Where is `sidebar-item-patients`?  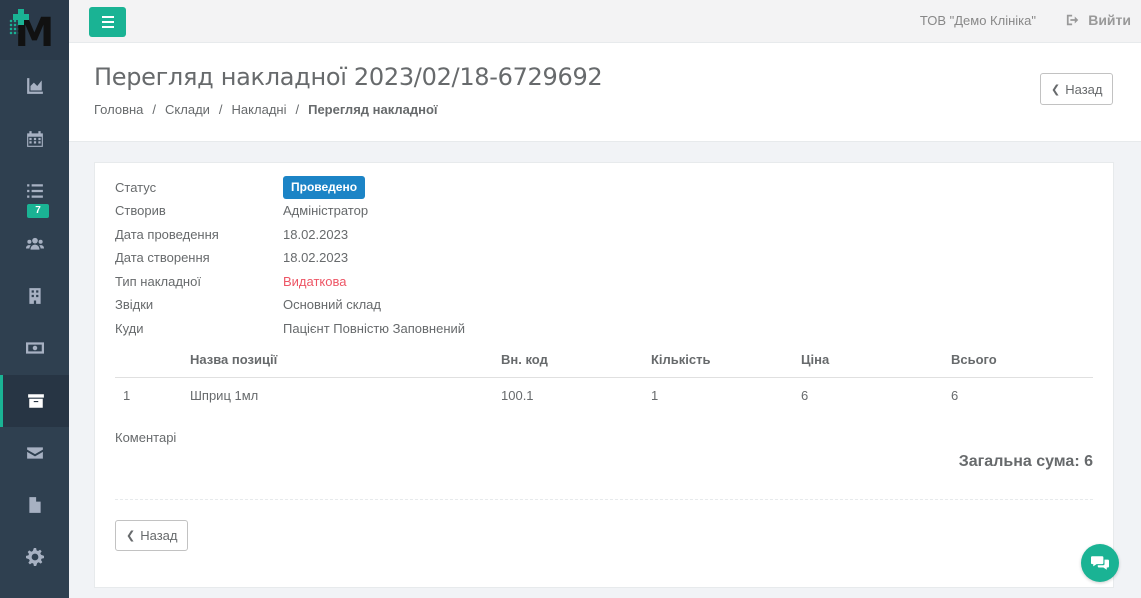 sidebar-item-patients is located at coordinates (34, 244).